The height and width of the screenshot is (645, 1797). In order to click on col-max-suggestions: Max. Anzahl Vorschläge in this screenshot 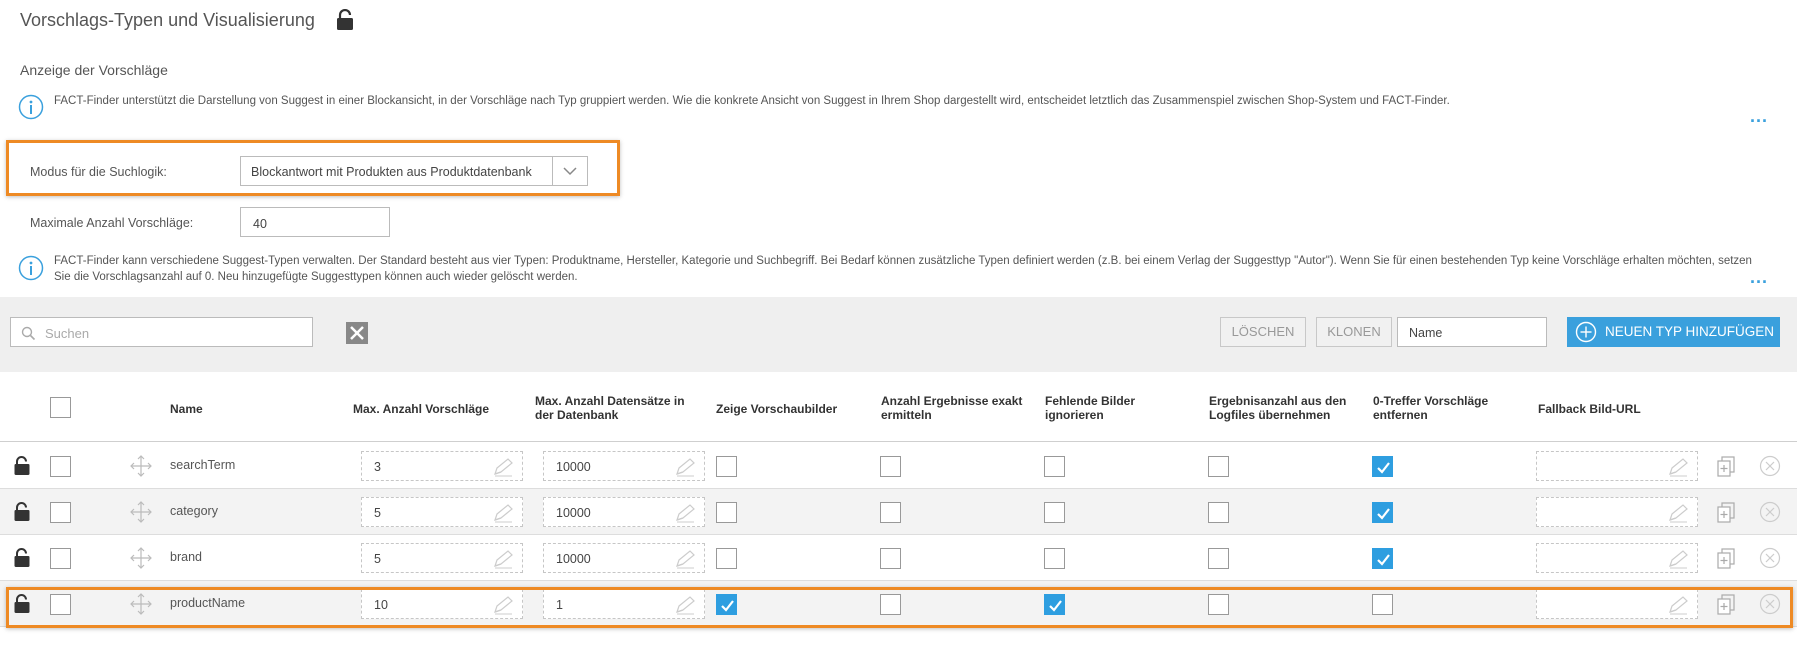, I will do `click(421, 409)`.